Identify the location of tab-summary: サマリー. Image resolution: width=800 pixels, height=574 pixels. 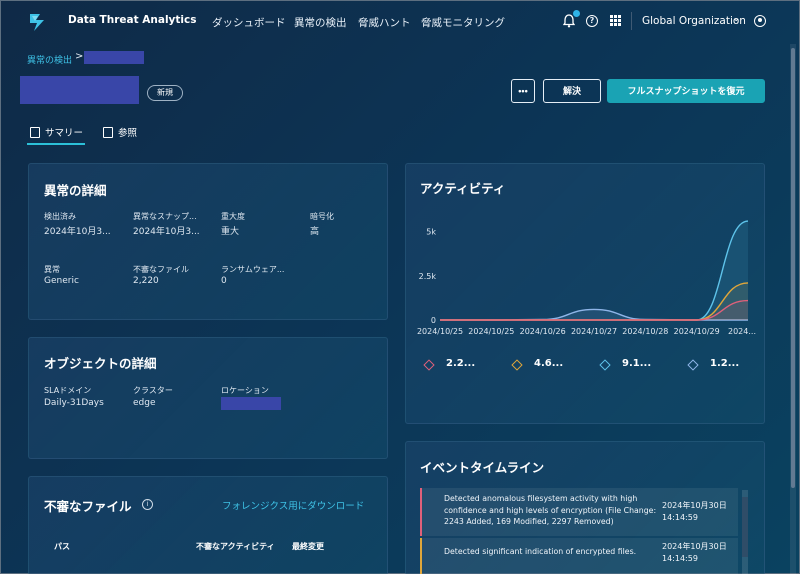
(56, 132).